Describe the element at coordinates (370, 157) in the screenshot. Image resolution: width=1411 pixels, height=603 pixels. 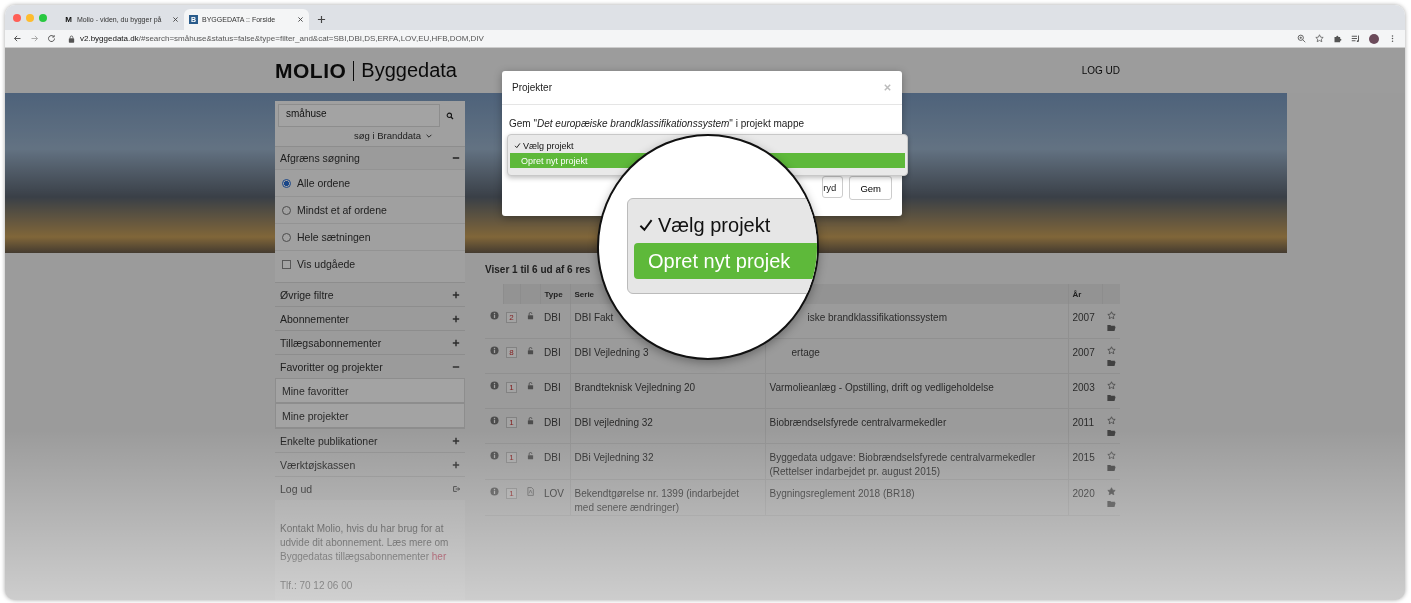
I see `section-header: Afgræns søgning` at that location.